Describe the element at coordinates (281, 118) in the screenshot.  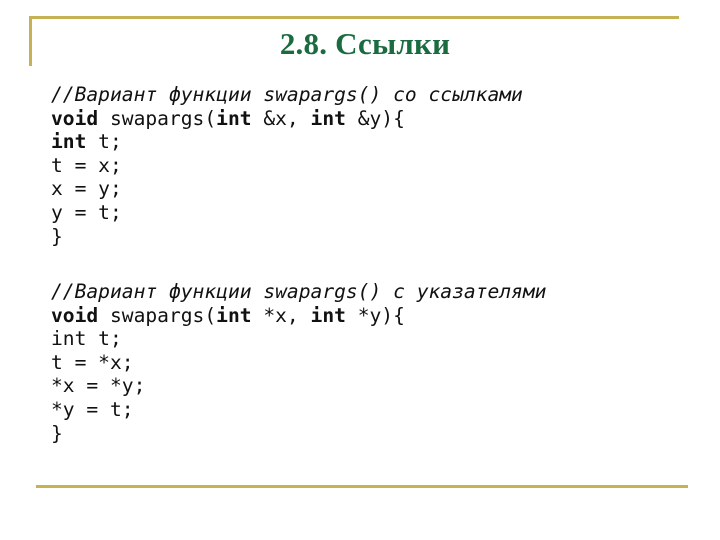
I see `code-text: &x,` at that location.